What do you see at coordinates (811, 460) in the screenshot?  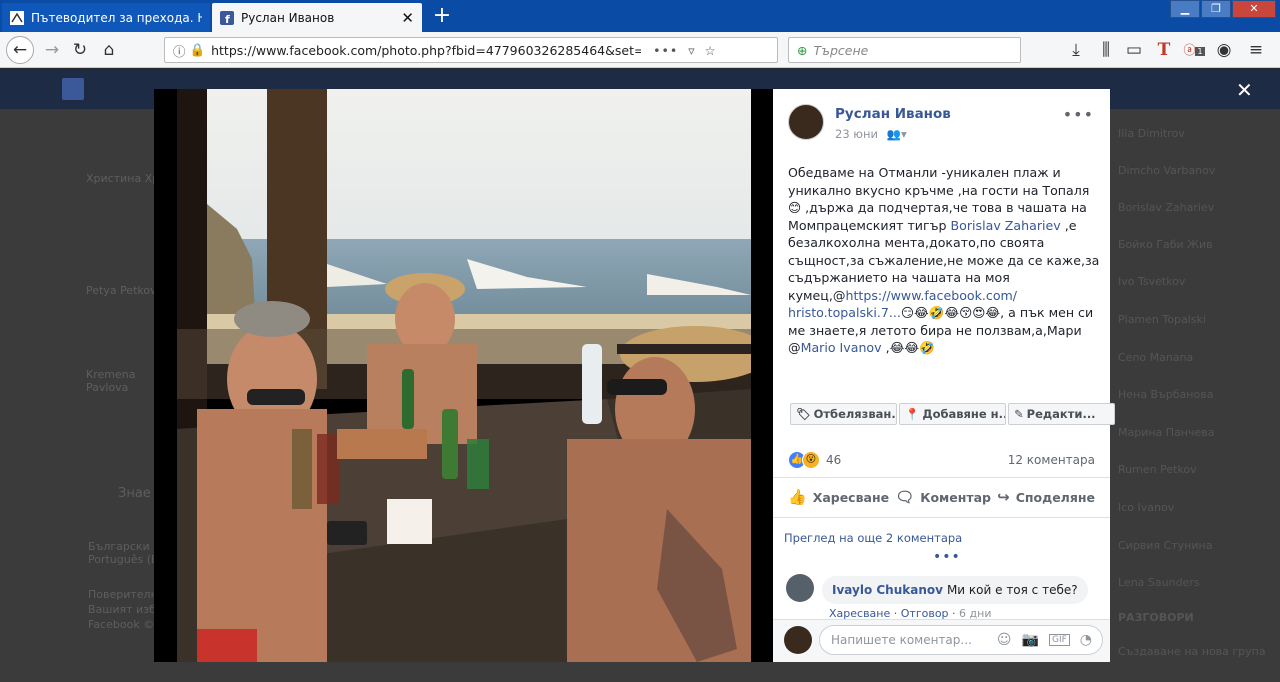 I see `wow-reaction-icon: 😮` at bounding box center [811, 460].